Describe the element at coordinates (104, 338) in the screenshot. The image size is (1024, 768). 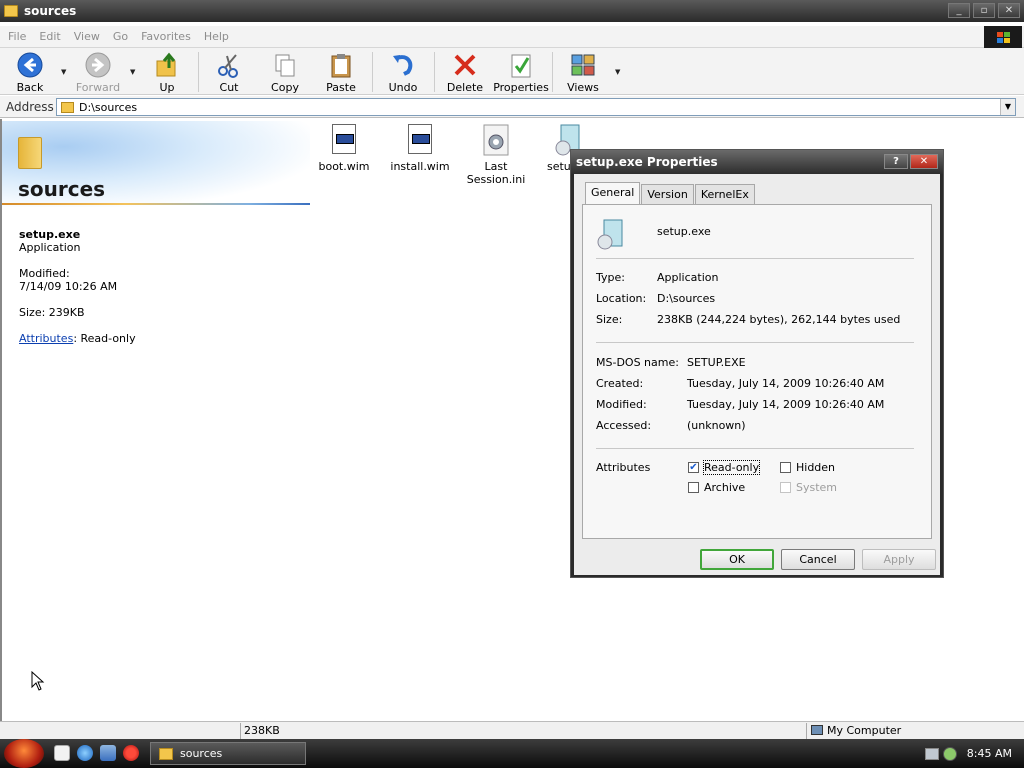
I see `attributes-value: : Read-only` at that location.